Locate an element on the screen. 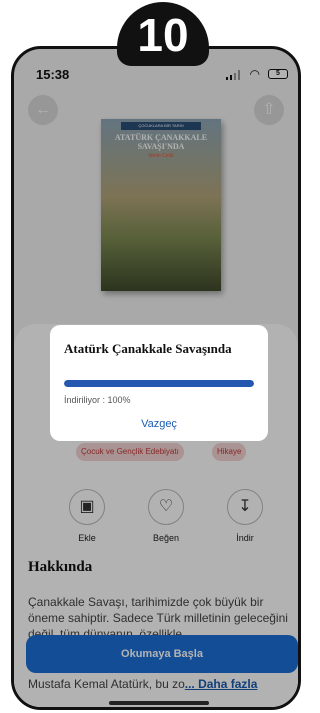  download-progress-fill is located at coordinates (159, 383).